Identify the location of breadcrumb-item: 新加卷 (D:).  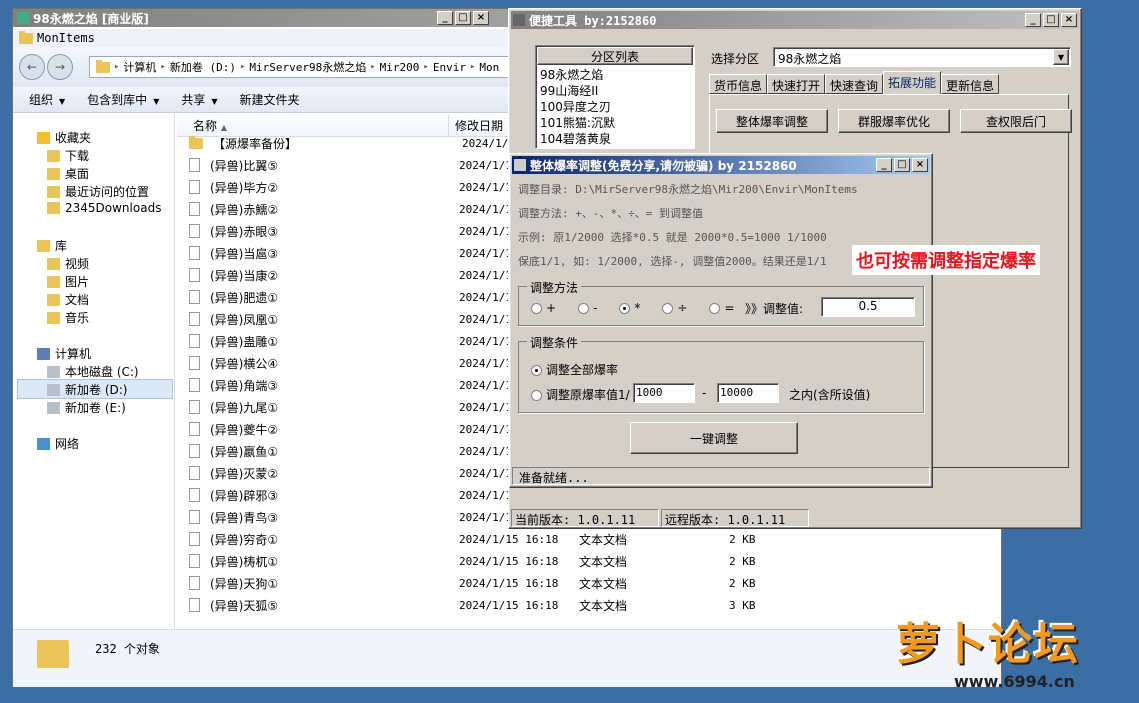
(203, 67).